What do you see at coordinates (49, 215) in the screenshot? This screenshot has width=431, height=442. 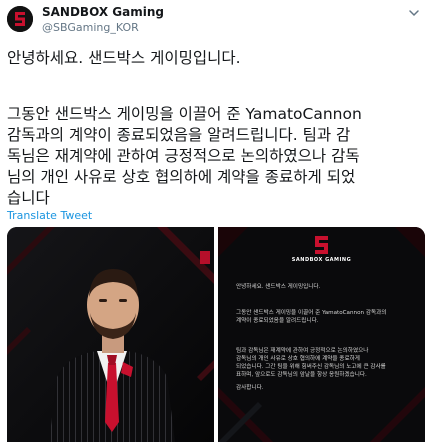 I see `translate-tweet-link: Translate Tweet` at bounding box center [49, 215].